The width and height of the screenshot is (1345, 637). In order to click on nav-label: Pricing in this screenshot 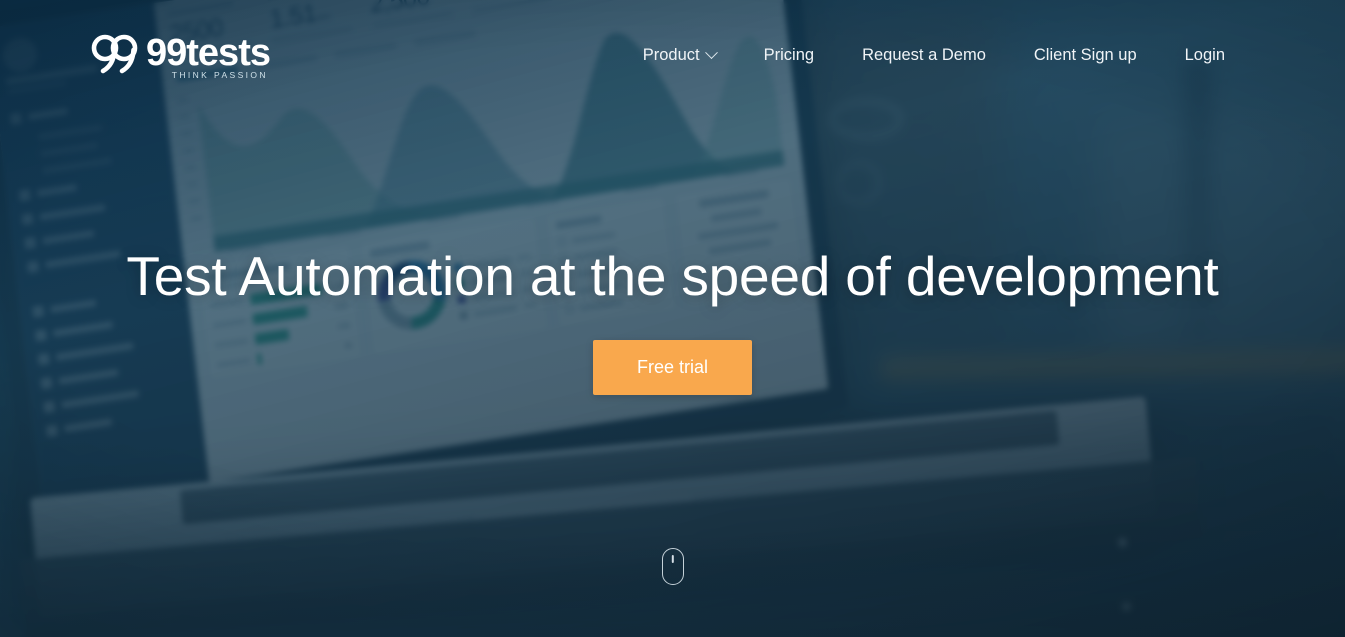, I will do `click(789, 54)`.